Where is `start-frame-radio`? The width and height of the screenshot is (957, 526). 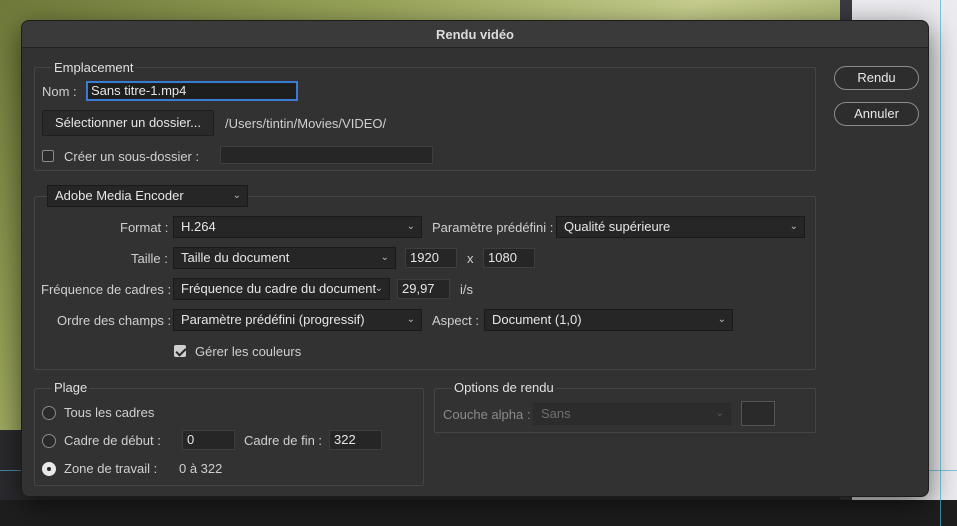 start-frame-radio is located at coordinates (49, 441).